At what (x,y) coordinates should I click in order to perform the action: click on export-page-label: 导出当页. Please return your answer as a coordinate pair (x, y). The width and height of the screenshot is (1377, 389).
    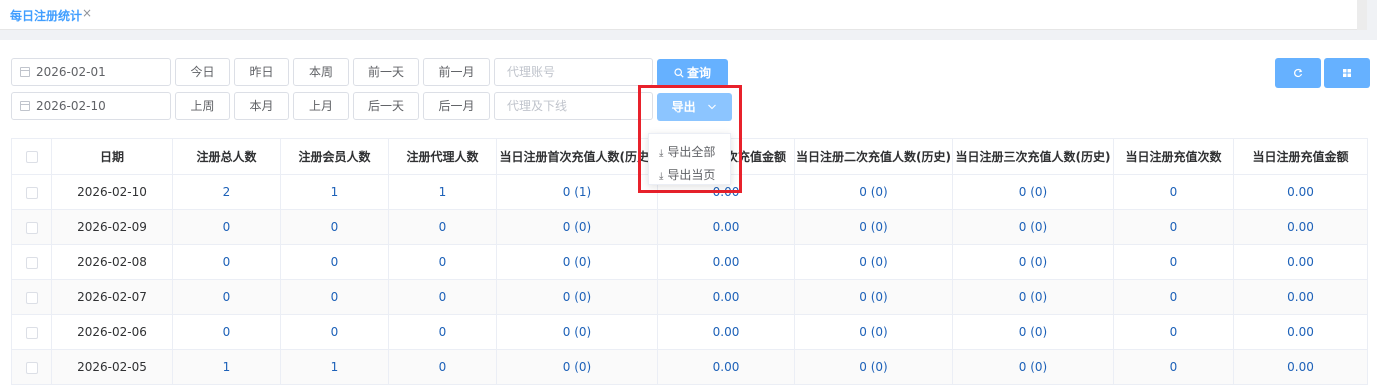
    Looking at the image, I should click on (691, 175).